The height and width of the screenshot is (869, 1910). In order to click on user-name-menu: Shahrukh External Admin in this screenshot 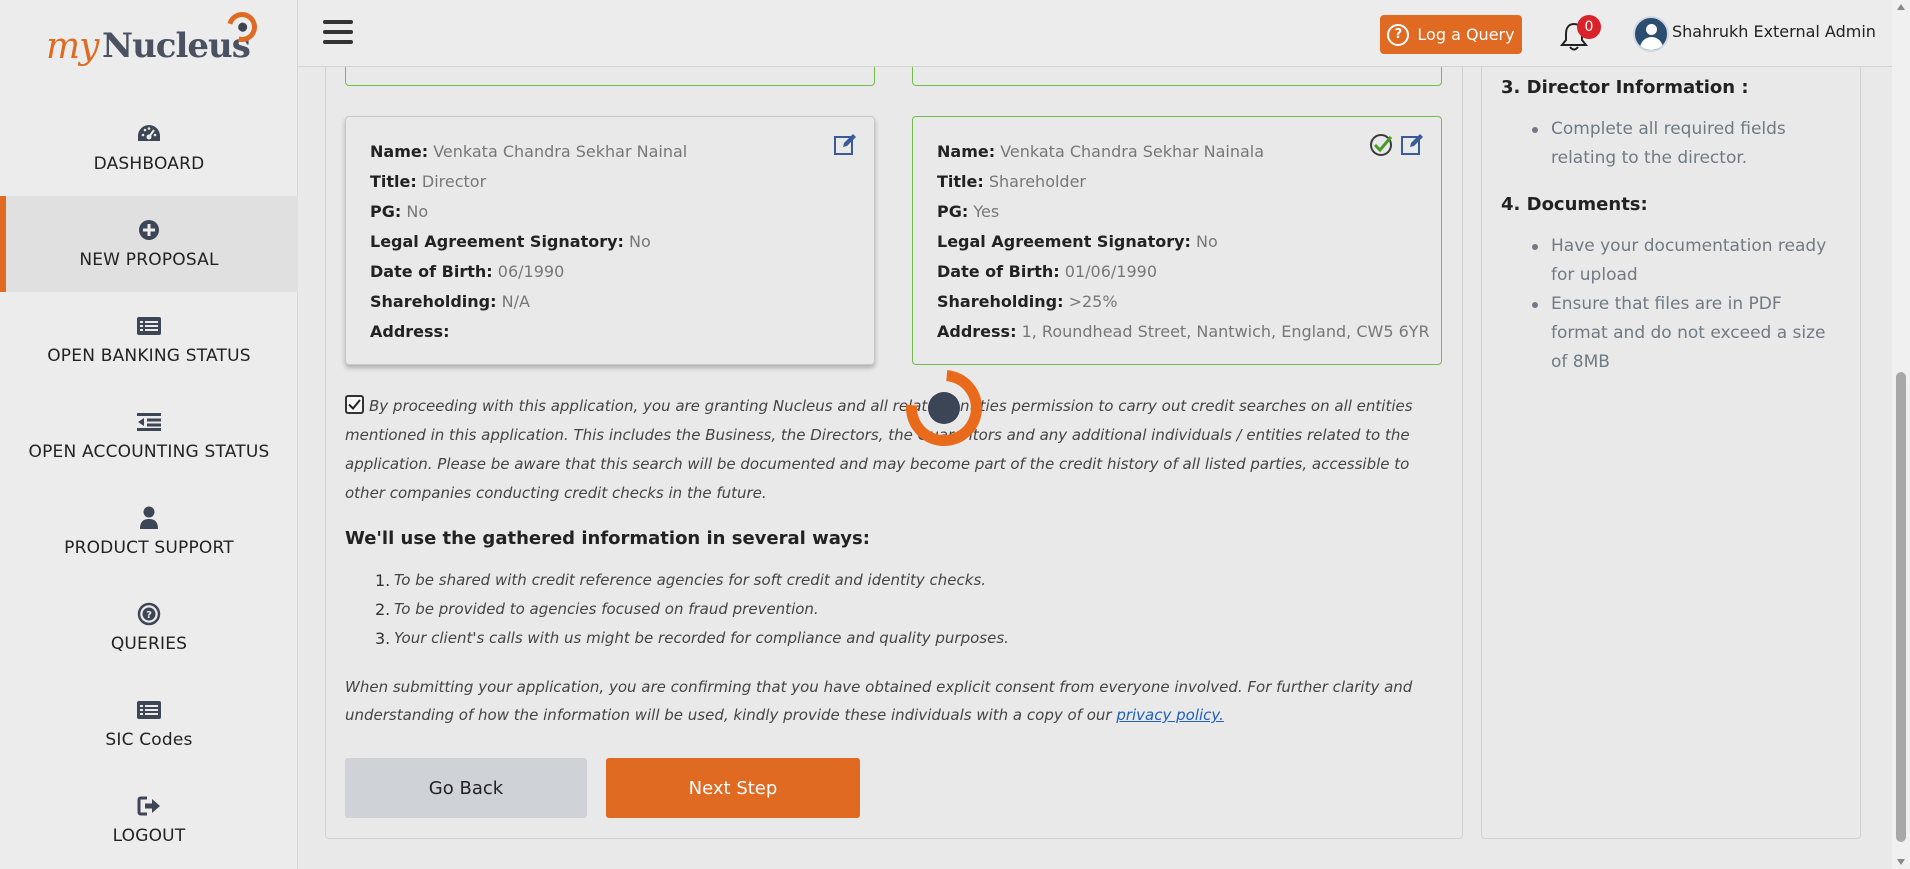, I will do `click(1774, 31)`.